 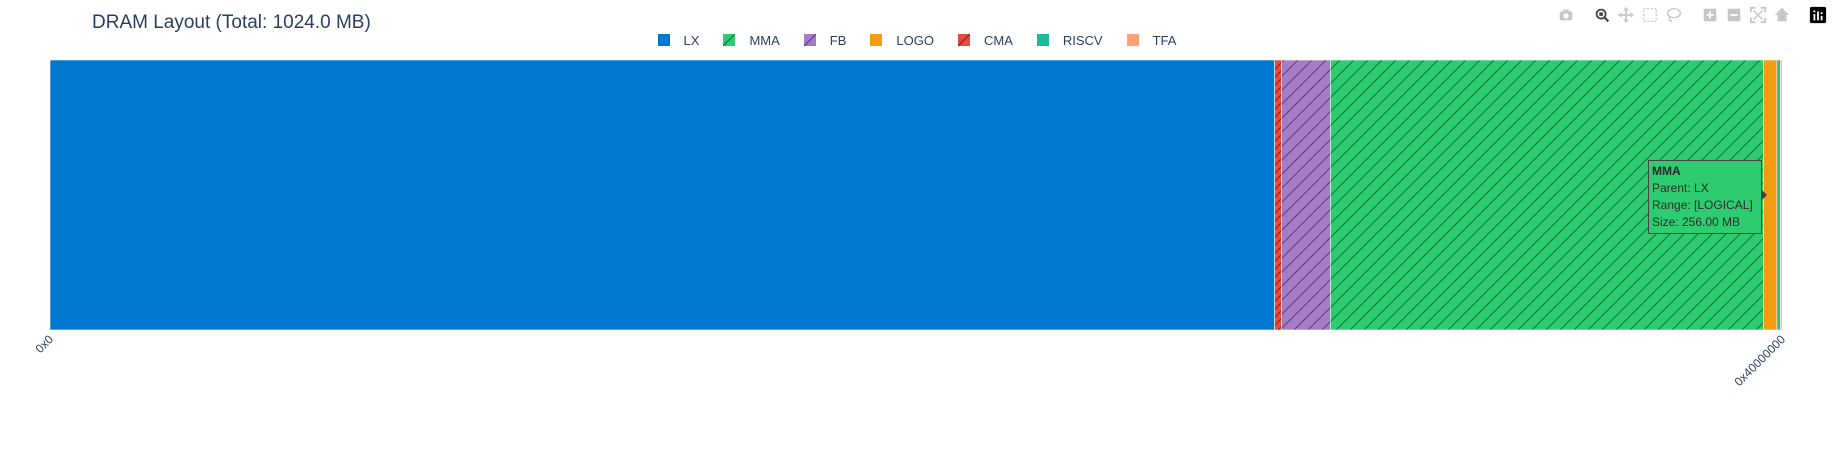 What do you see at coordinates (1306, 195) in the screenshot?
I see `bar-segment-fb` at bounding box center [1306, 195].